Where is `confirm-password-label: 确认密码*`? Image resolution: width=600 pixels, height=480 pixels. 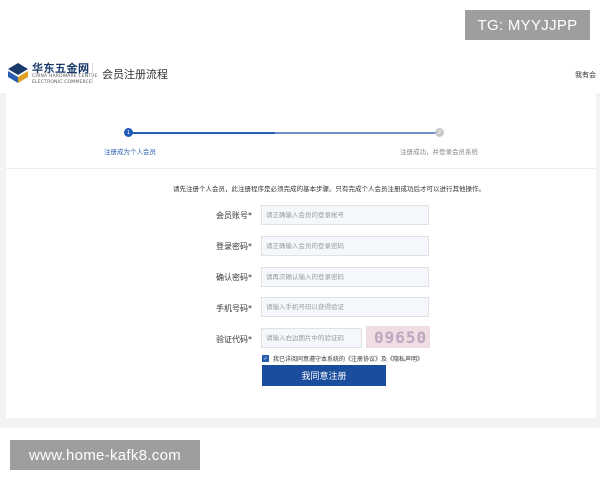
confirm-password-label: 确认密码* is located at coordinates (234, 277).